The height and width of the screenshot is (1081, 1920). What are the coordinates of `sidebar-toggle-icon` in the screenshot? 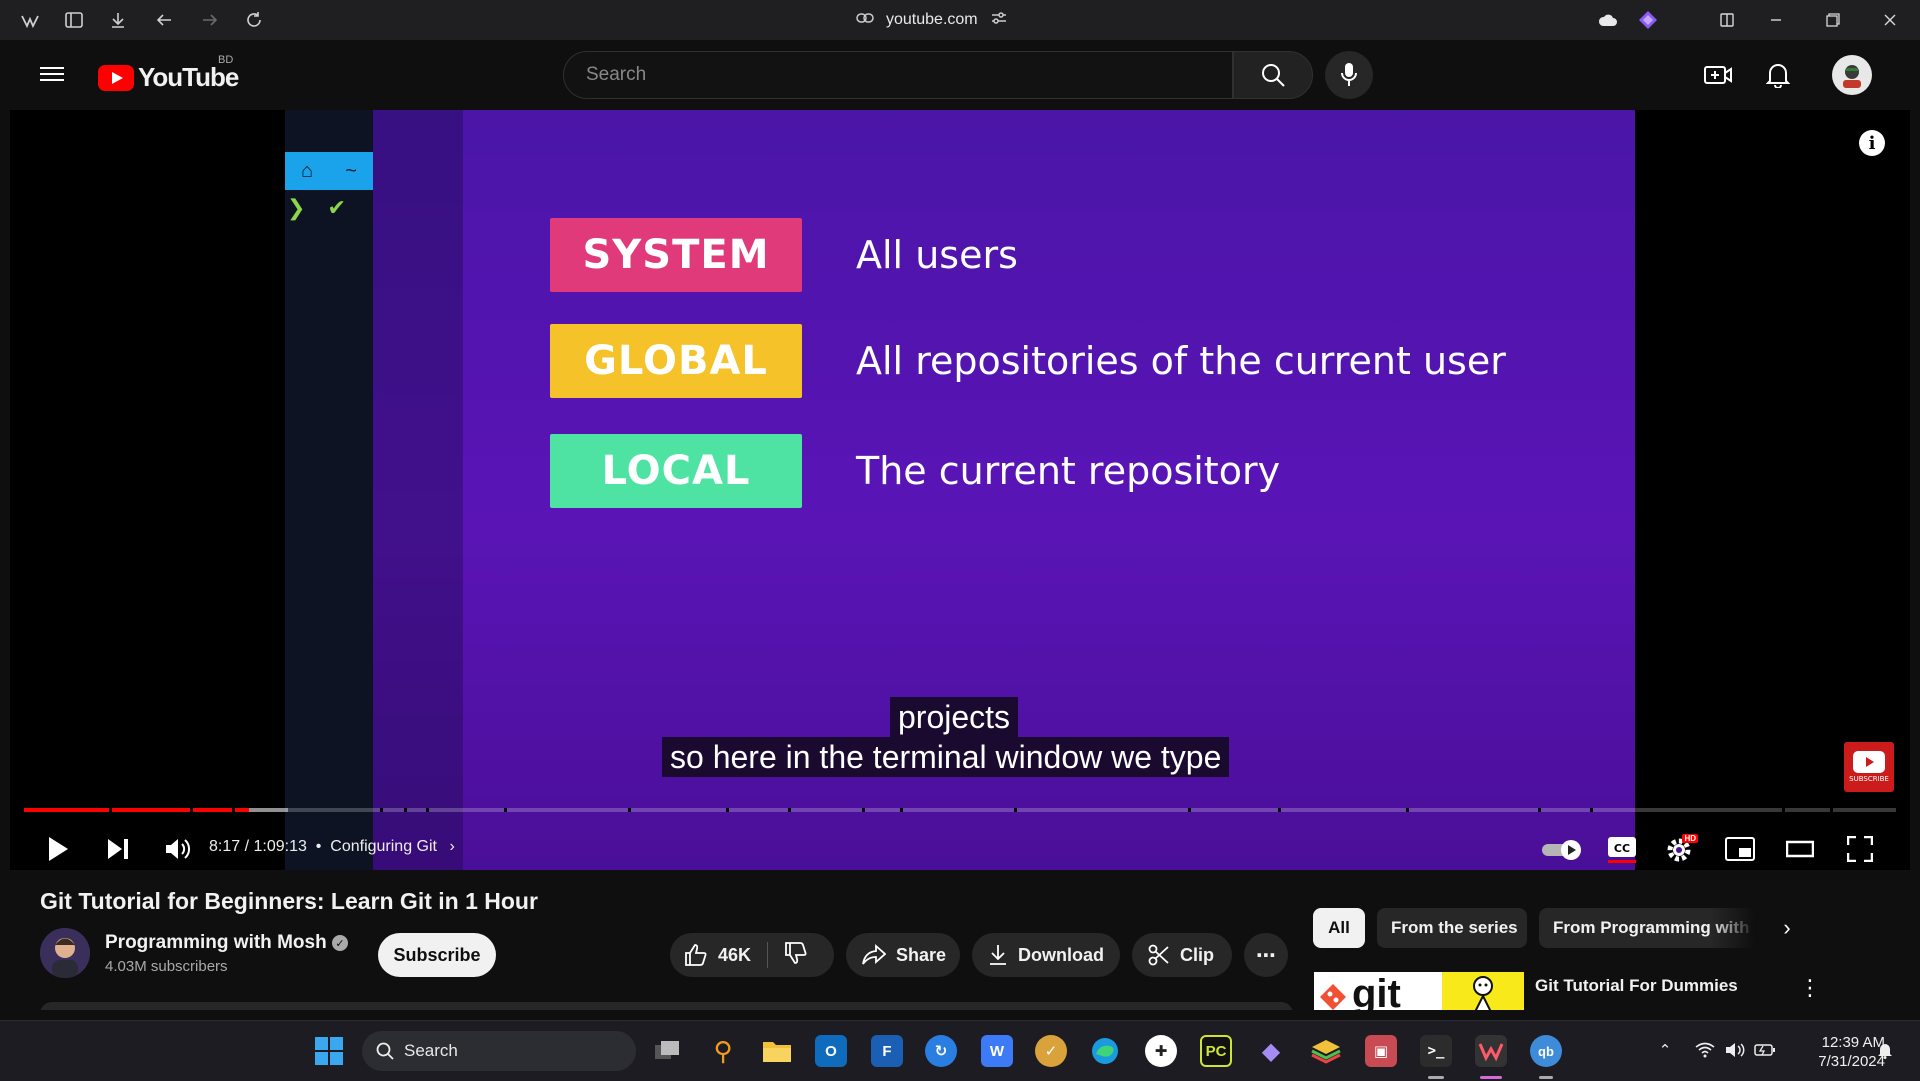 It's located at (74, 20).